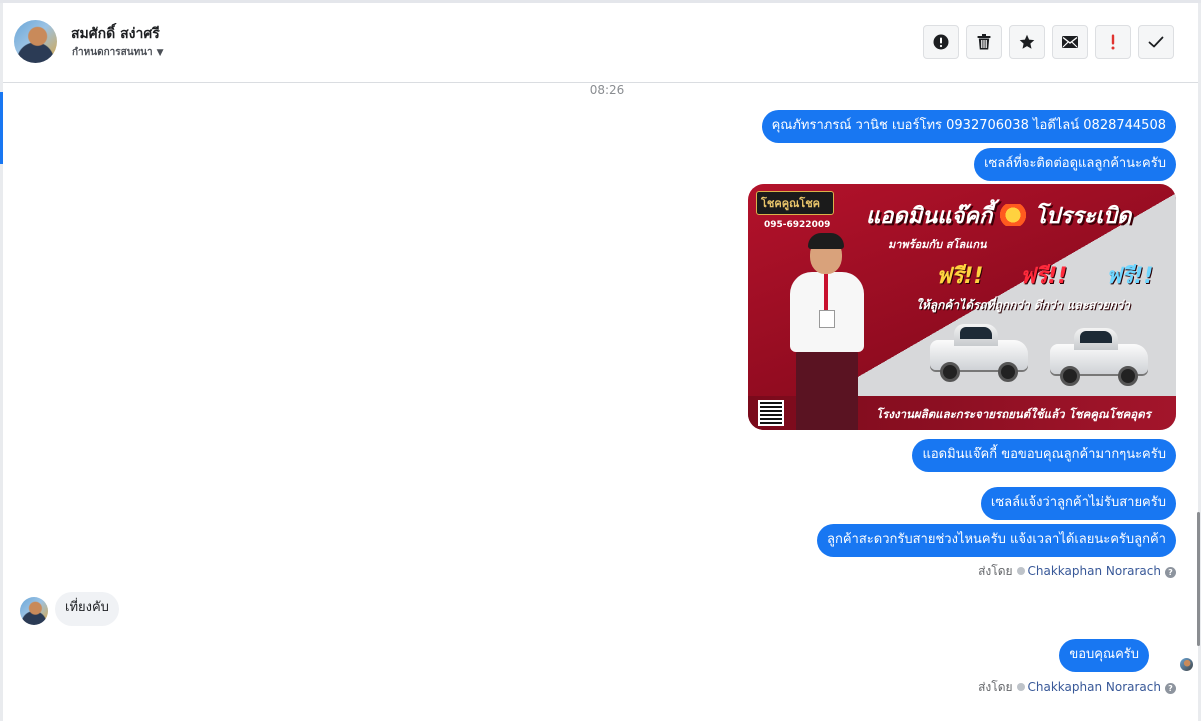 This screenshot has width=1201, height=721. I want to click on exclamation-icon, so click(1113, 42).